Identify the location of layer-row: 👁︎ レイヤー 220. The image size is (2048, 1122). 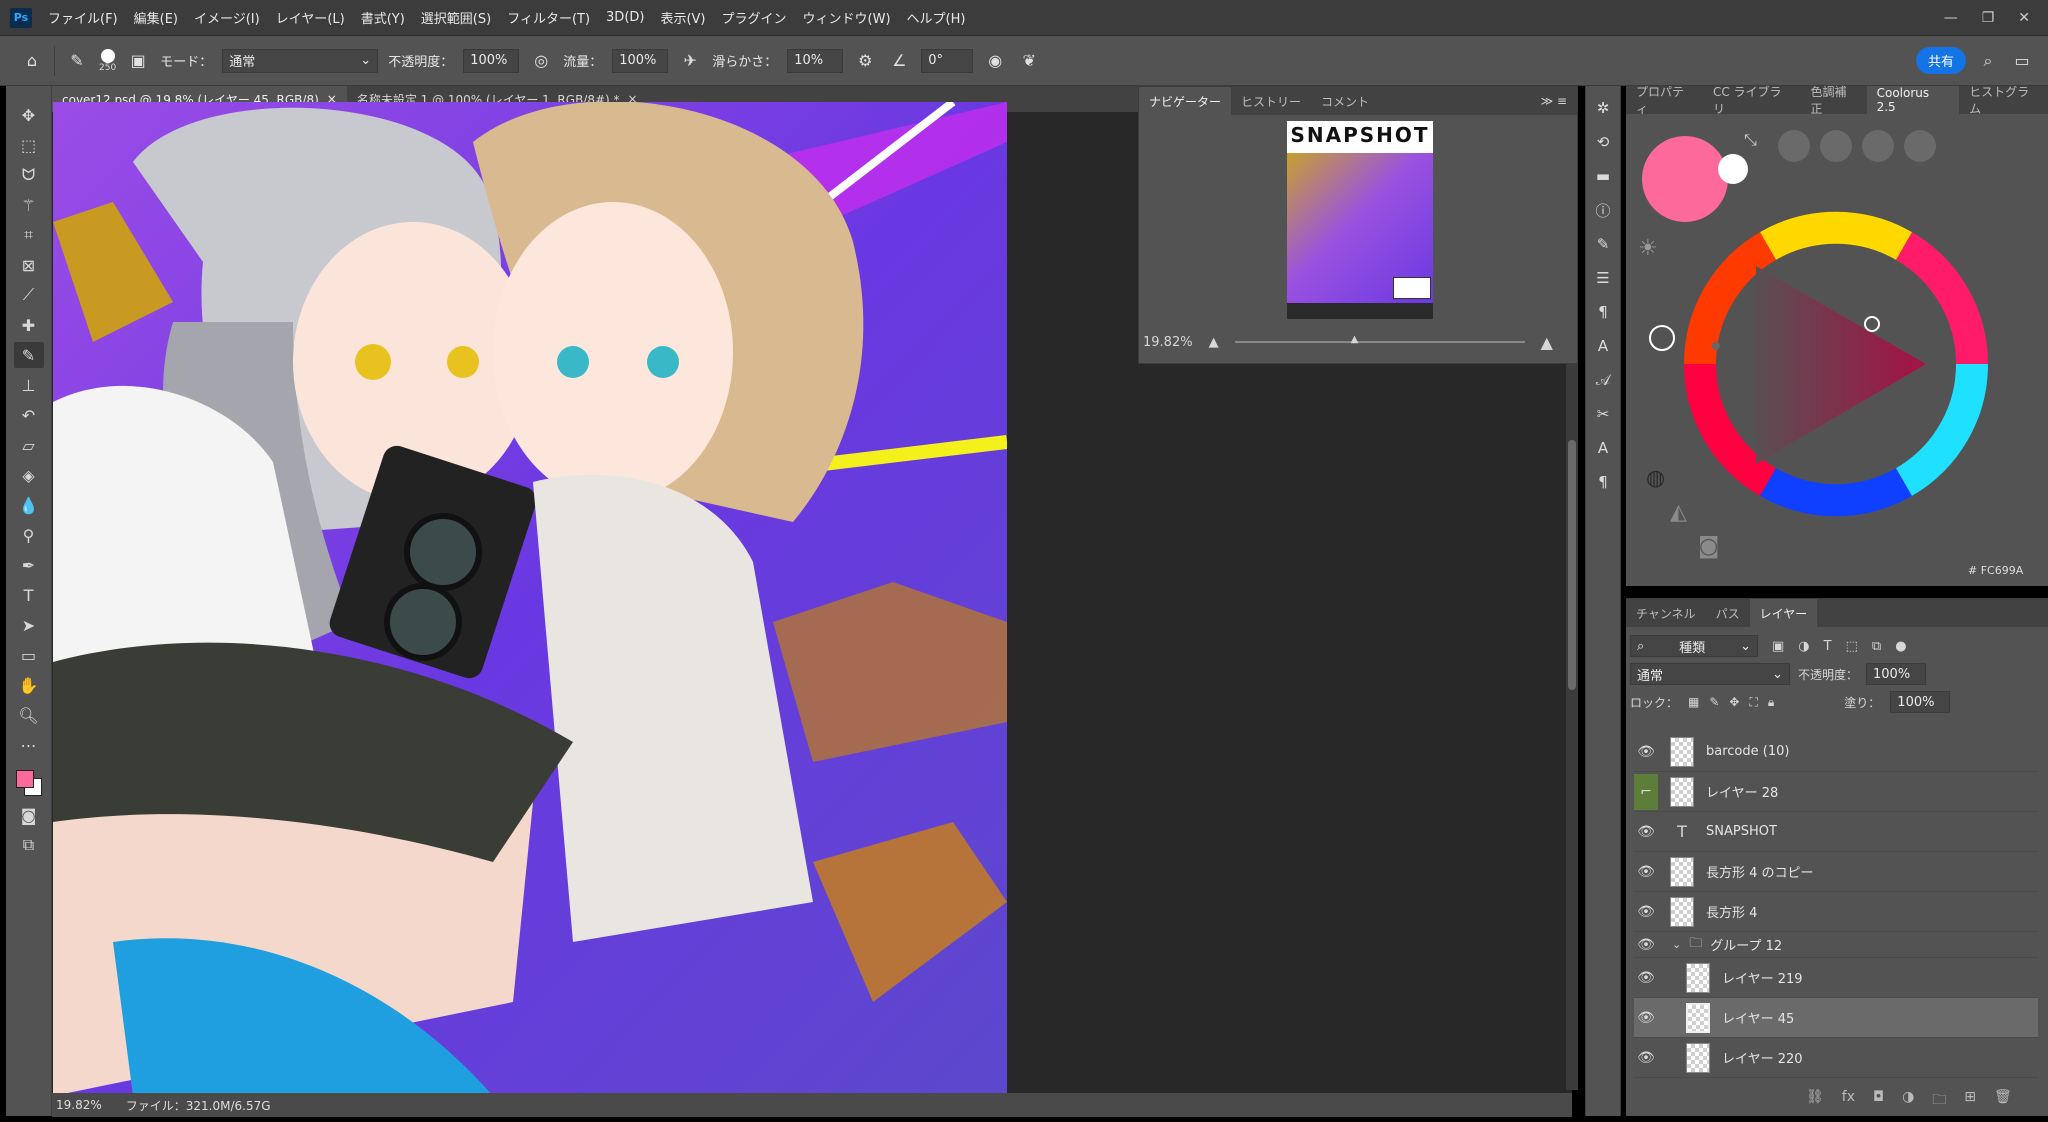
(1836, 1058).